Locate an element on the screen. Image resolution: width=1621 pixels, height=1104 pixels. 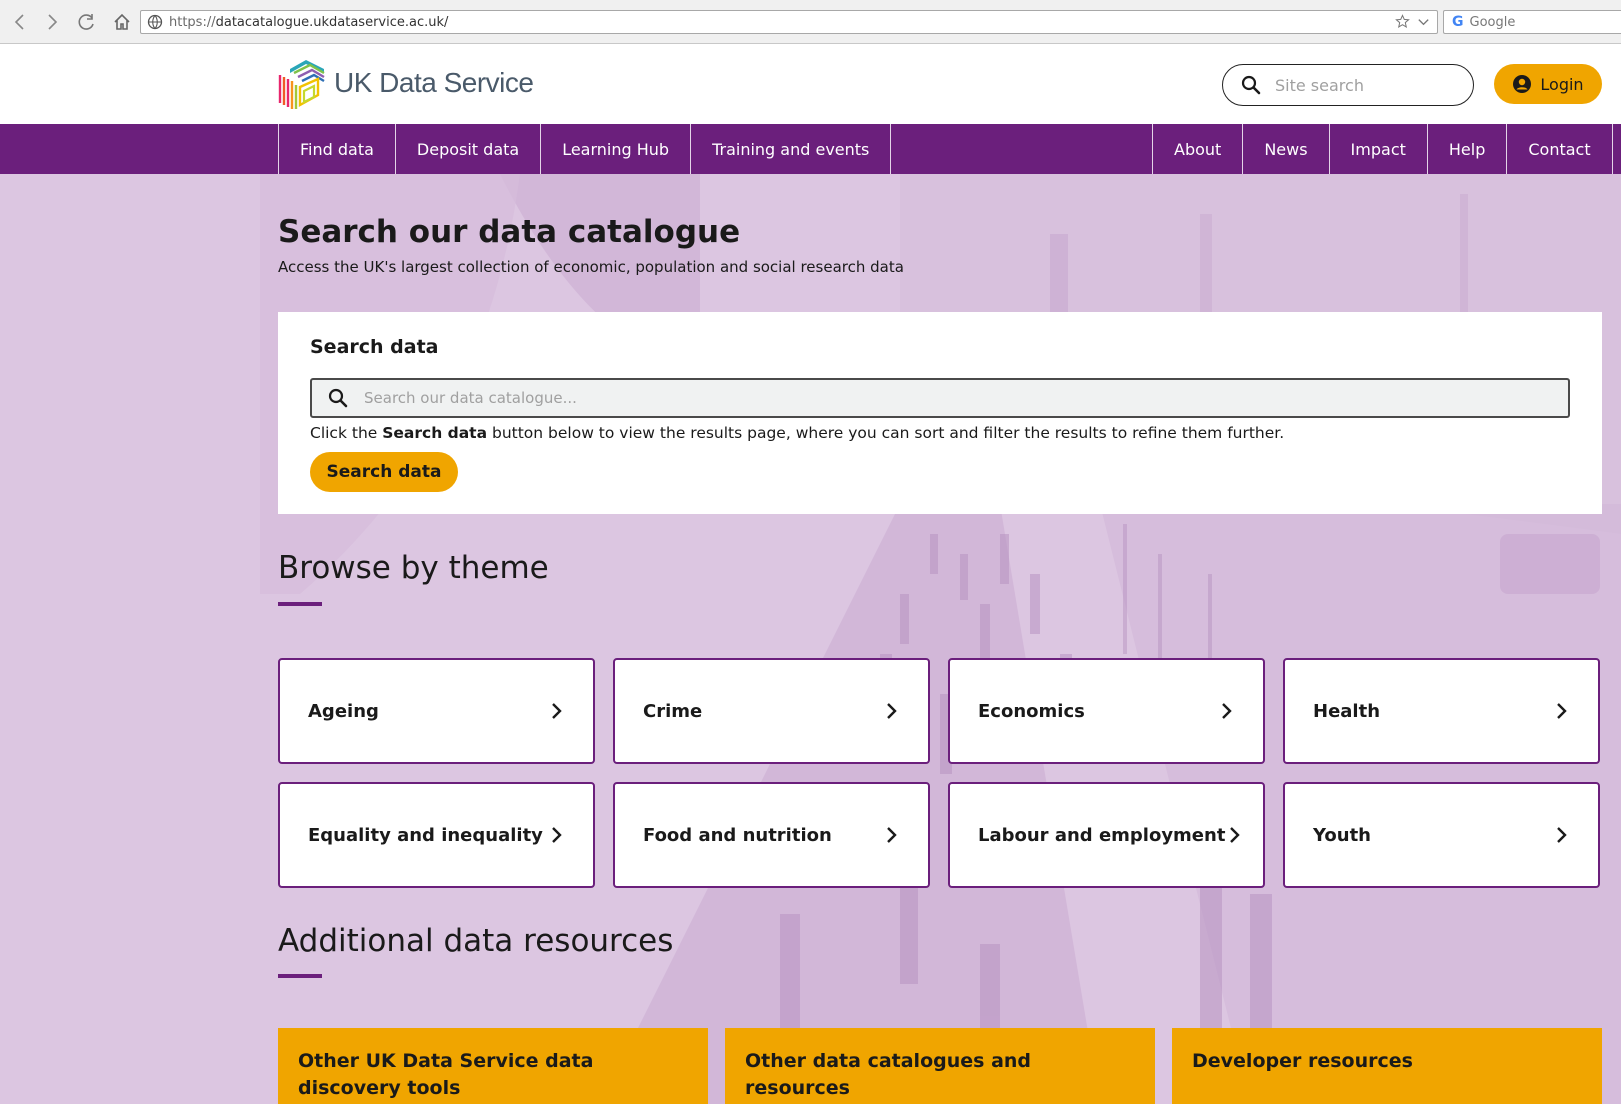
catalogue-search-field is located at coordinates (940, 398).